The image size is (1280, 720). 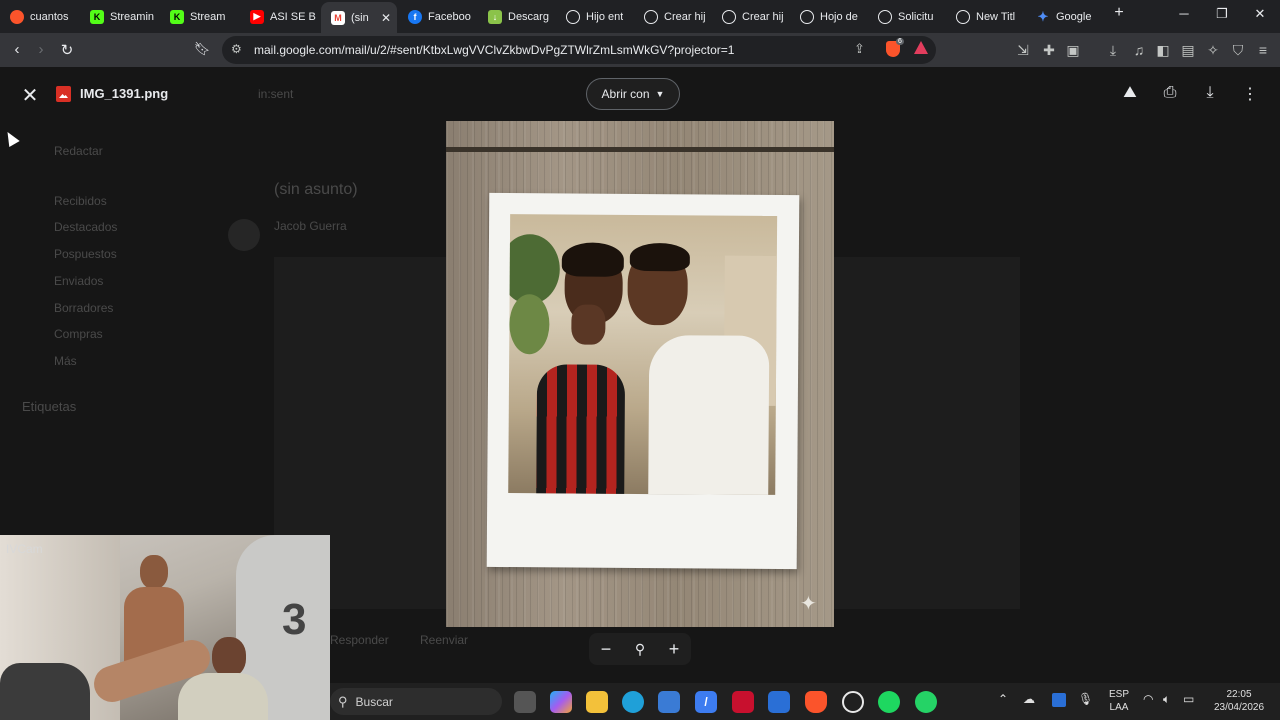 I want to click on clock: 22:05 23/04/2026, so click(x=1239, y=701).